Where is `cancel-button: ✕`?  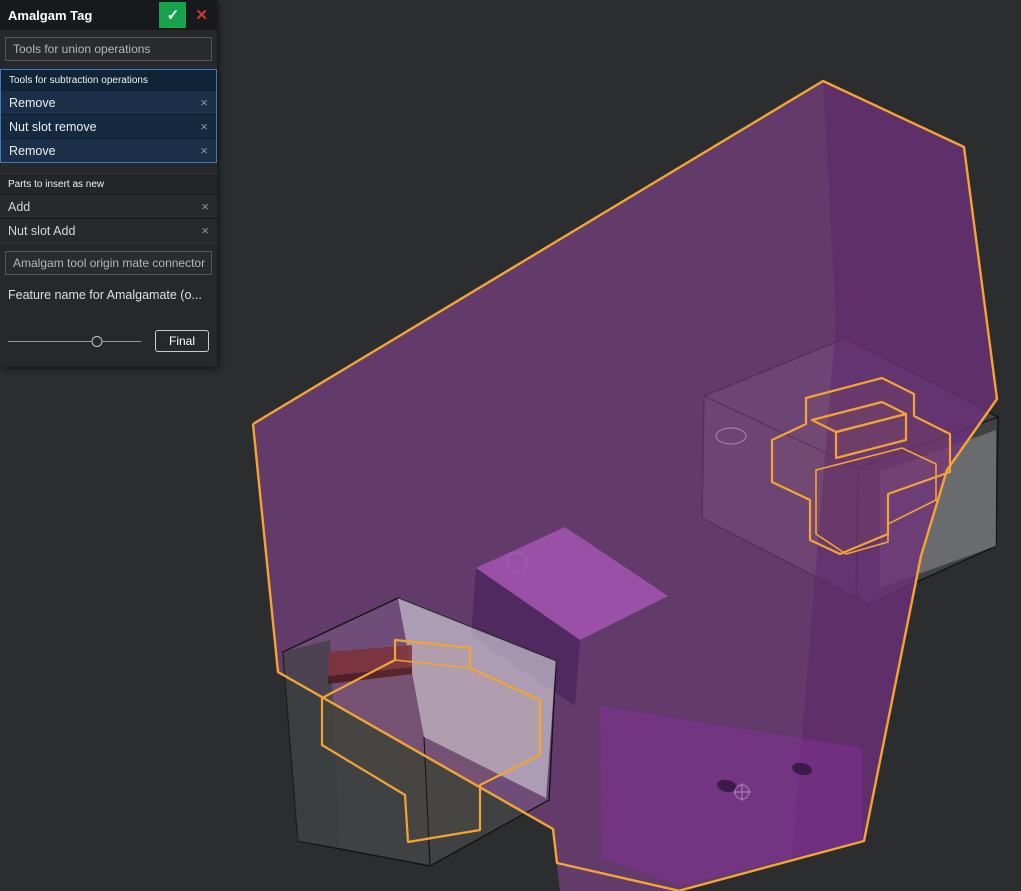 cancel-button: ✕ is located at coordinates (201, 15).